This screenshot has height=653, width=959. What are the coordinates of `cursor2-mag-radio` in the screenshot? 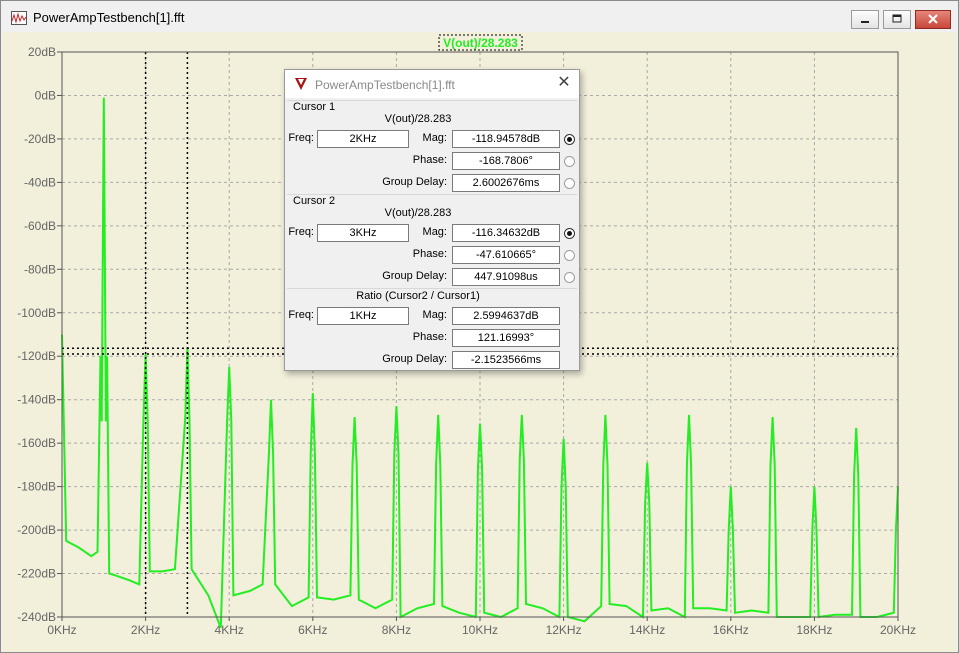 It's located at (569, 233).